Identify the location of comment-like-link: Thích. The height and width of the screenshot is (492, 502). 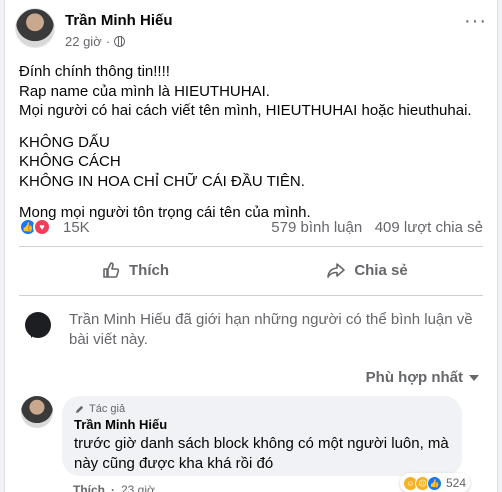
(89, 487).